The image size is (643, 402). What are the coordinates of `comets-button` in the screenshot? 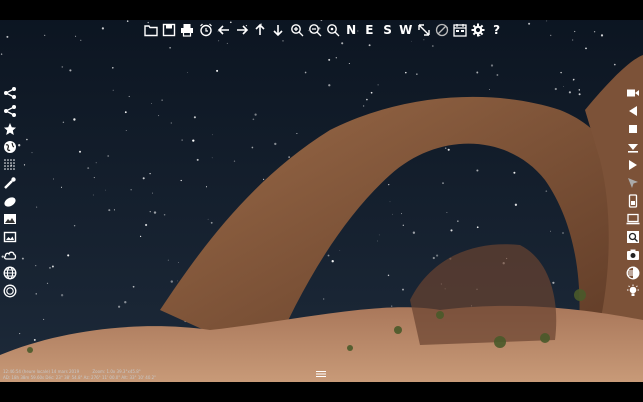 It's located at (10, 201).